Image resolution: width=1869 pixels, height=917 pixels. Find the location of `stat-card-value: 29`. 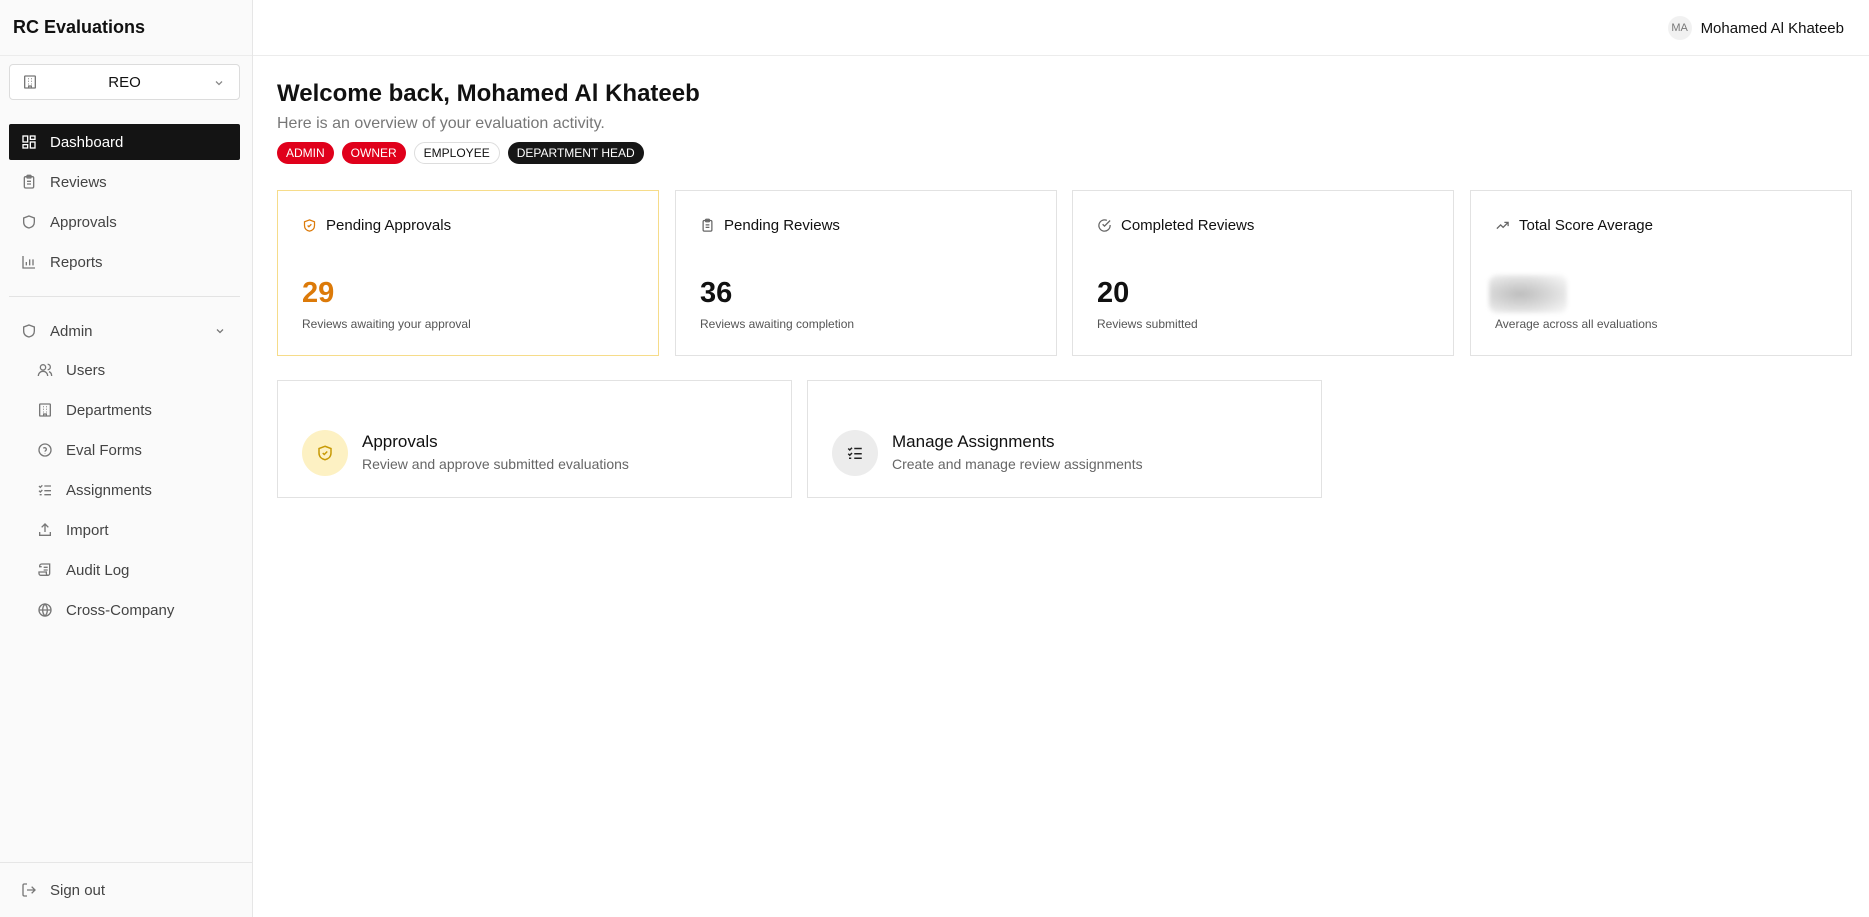

stat-card-value: 29 is located at coordinates (318, 293).